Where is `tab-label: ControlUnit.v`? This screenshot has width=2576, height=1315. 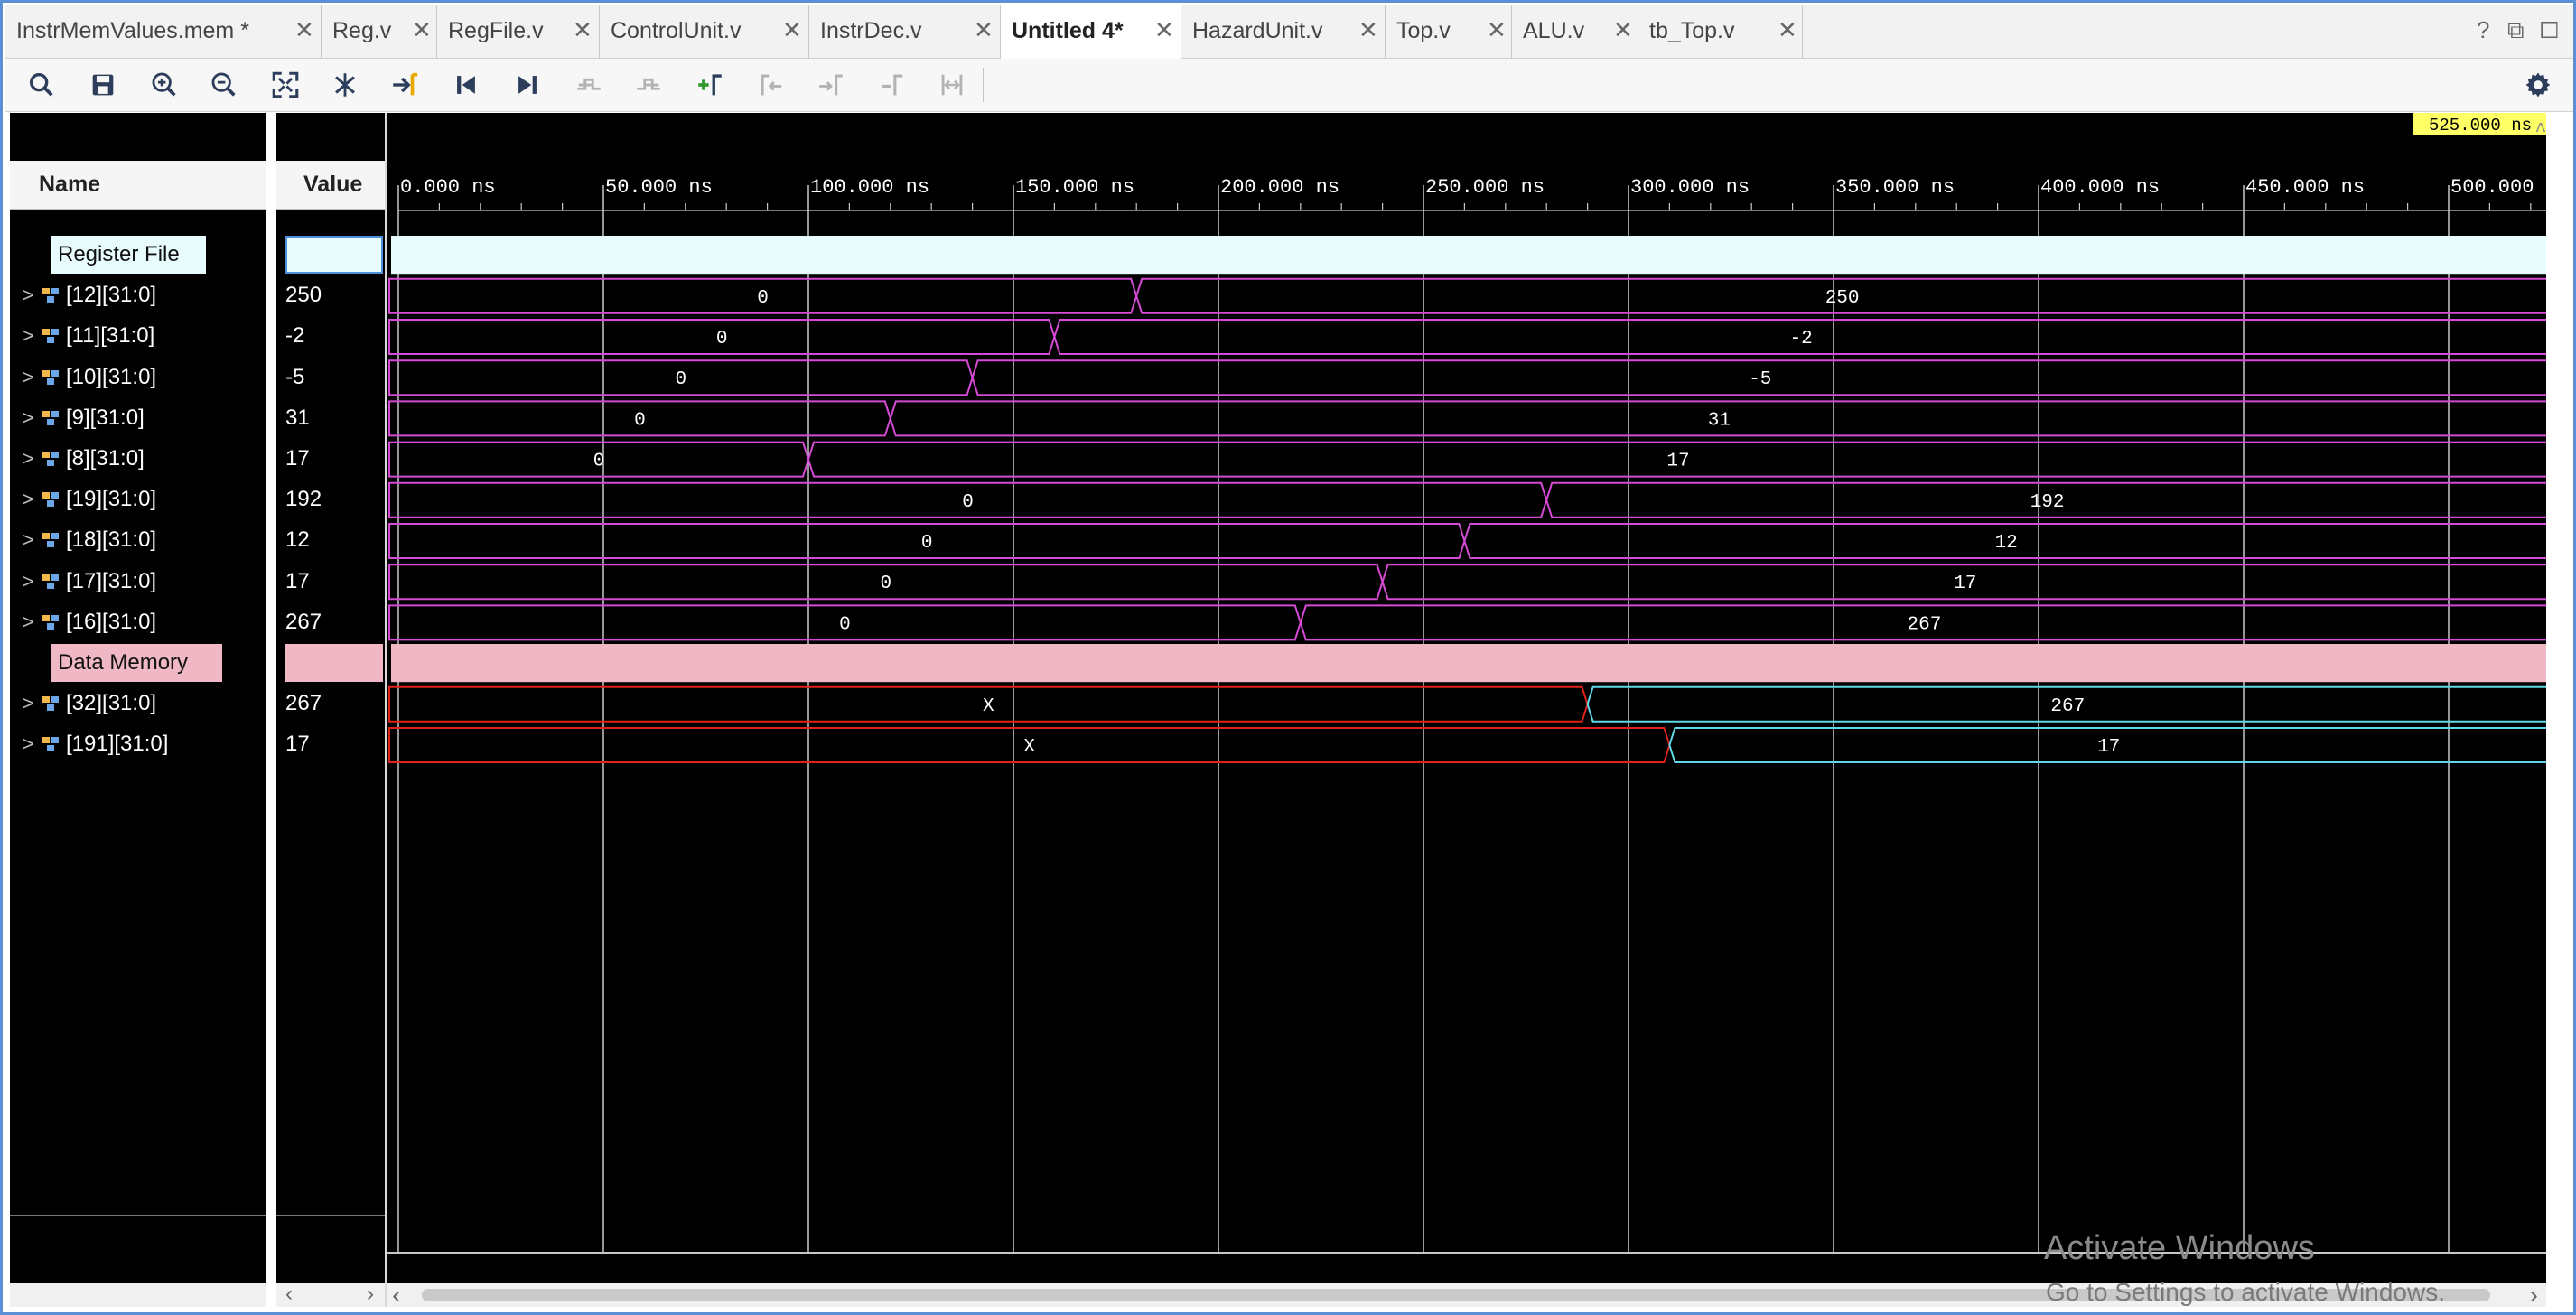 tab-label: ControlUnit.v is located at coordinates (676, 31).